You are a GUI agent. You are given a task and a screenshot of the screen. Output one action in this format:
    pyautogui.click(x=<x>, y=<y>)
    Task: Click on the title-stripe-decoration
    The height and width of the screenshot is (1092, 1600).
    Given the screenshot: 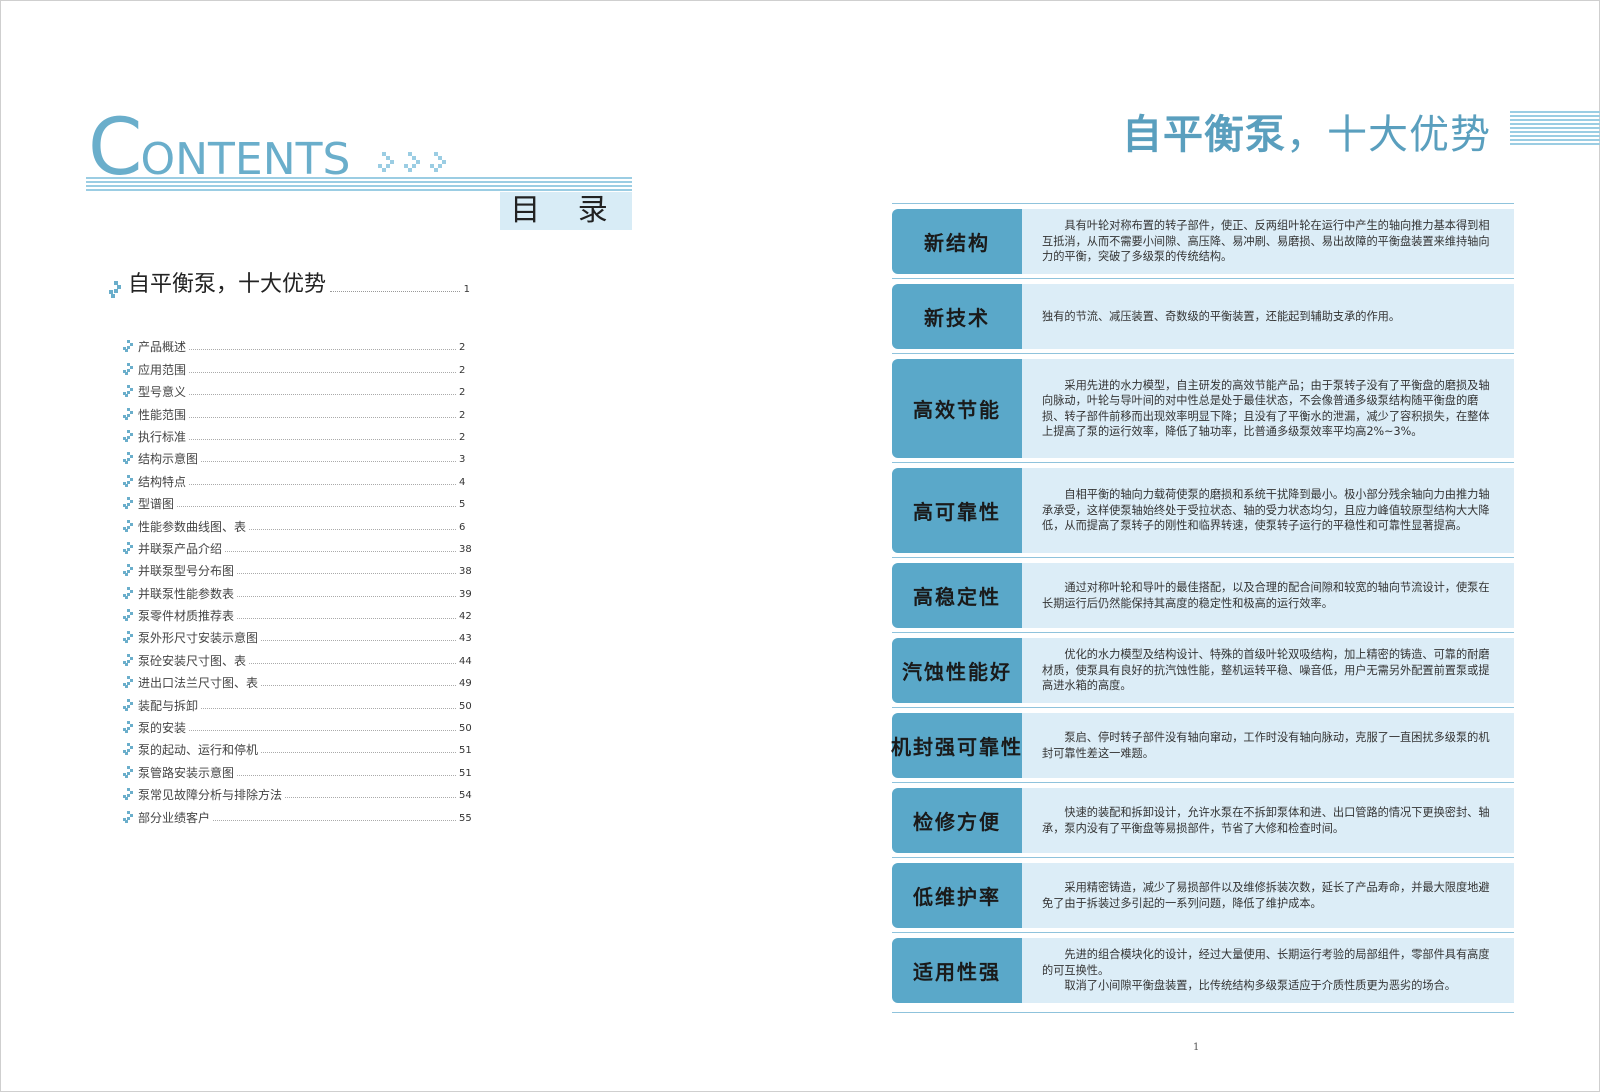 What is the action you would take?
    pyautogui.click(x=1555, y=129)
    